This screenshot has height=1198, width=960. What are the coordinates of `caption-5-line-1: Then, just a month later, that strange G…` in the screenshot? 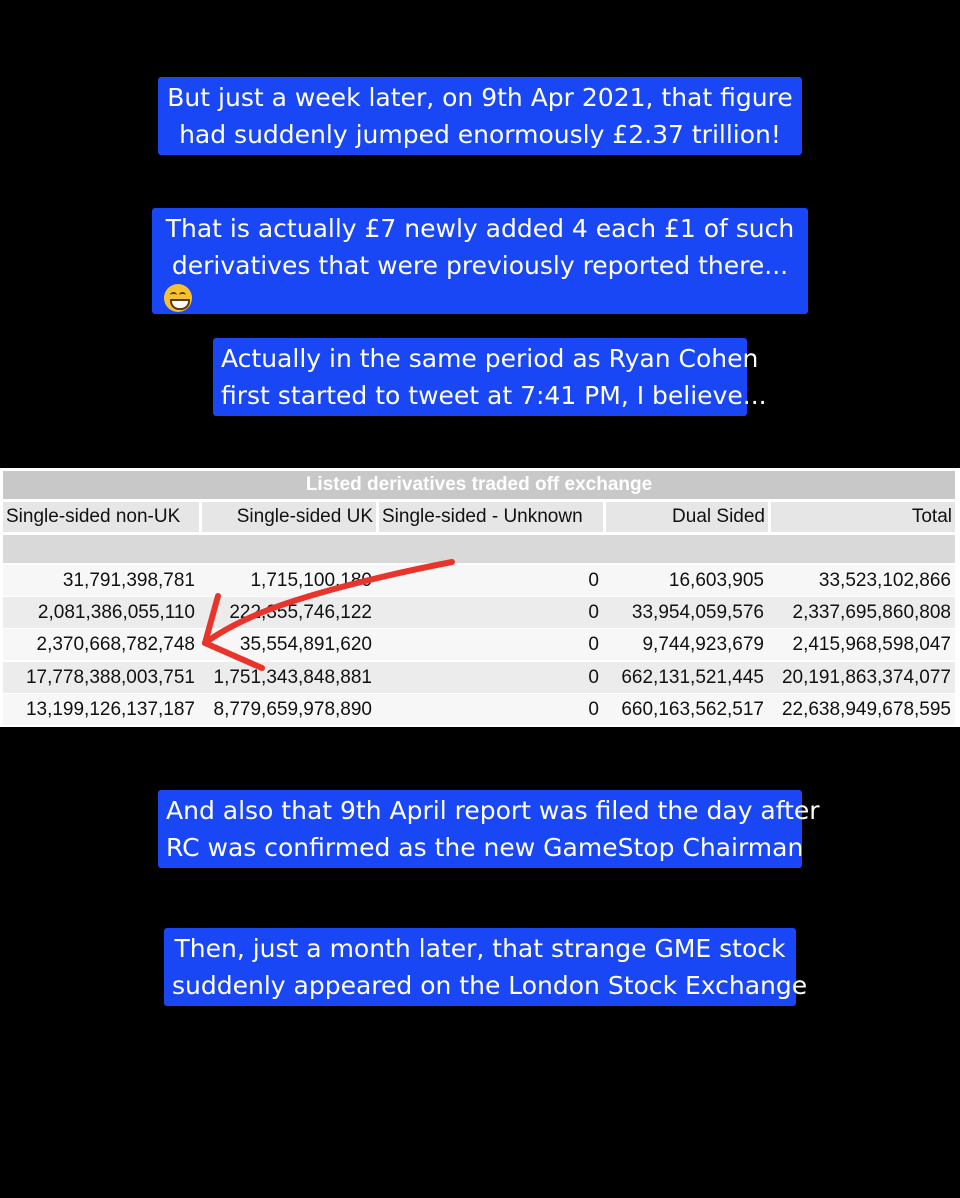 It's located at (480, 948).